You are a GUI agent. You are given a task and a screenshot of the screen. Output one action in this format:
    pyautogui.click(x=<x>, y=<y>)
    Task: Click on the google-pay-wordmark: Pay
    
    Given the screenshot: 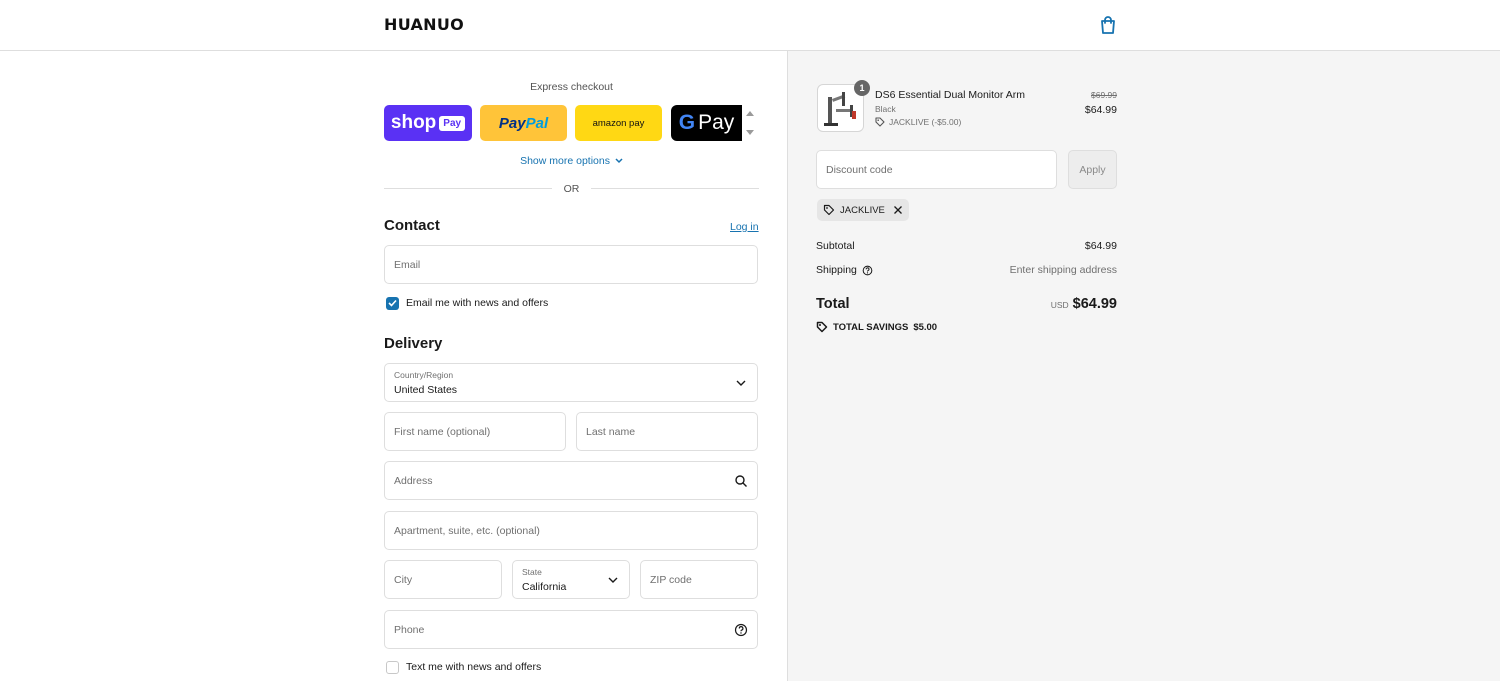 What is the action you would take?
    pyautogui.click(x=716, y=122)
    